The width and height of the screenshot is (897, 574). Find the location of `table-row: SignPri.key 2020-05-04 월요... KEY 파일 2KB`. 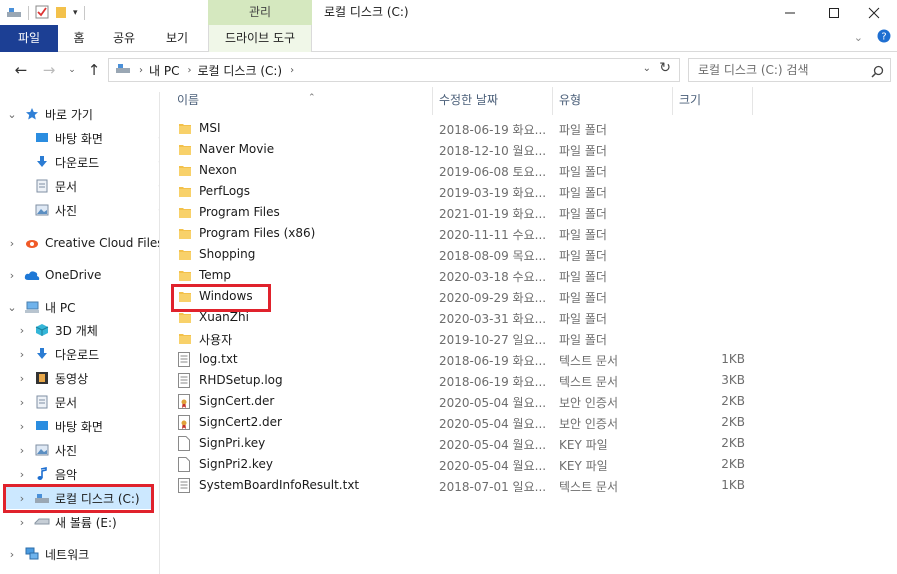

table-row: SignPri.key 2020-05-04 월요... KEY 파일 2KB is located at coordinates (461, 443).